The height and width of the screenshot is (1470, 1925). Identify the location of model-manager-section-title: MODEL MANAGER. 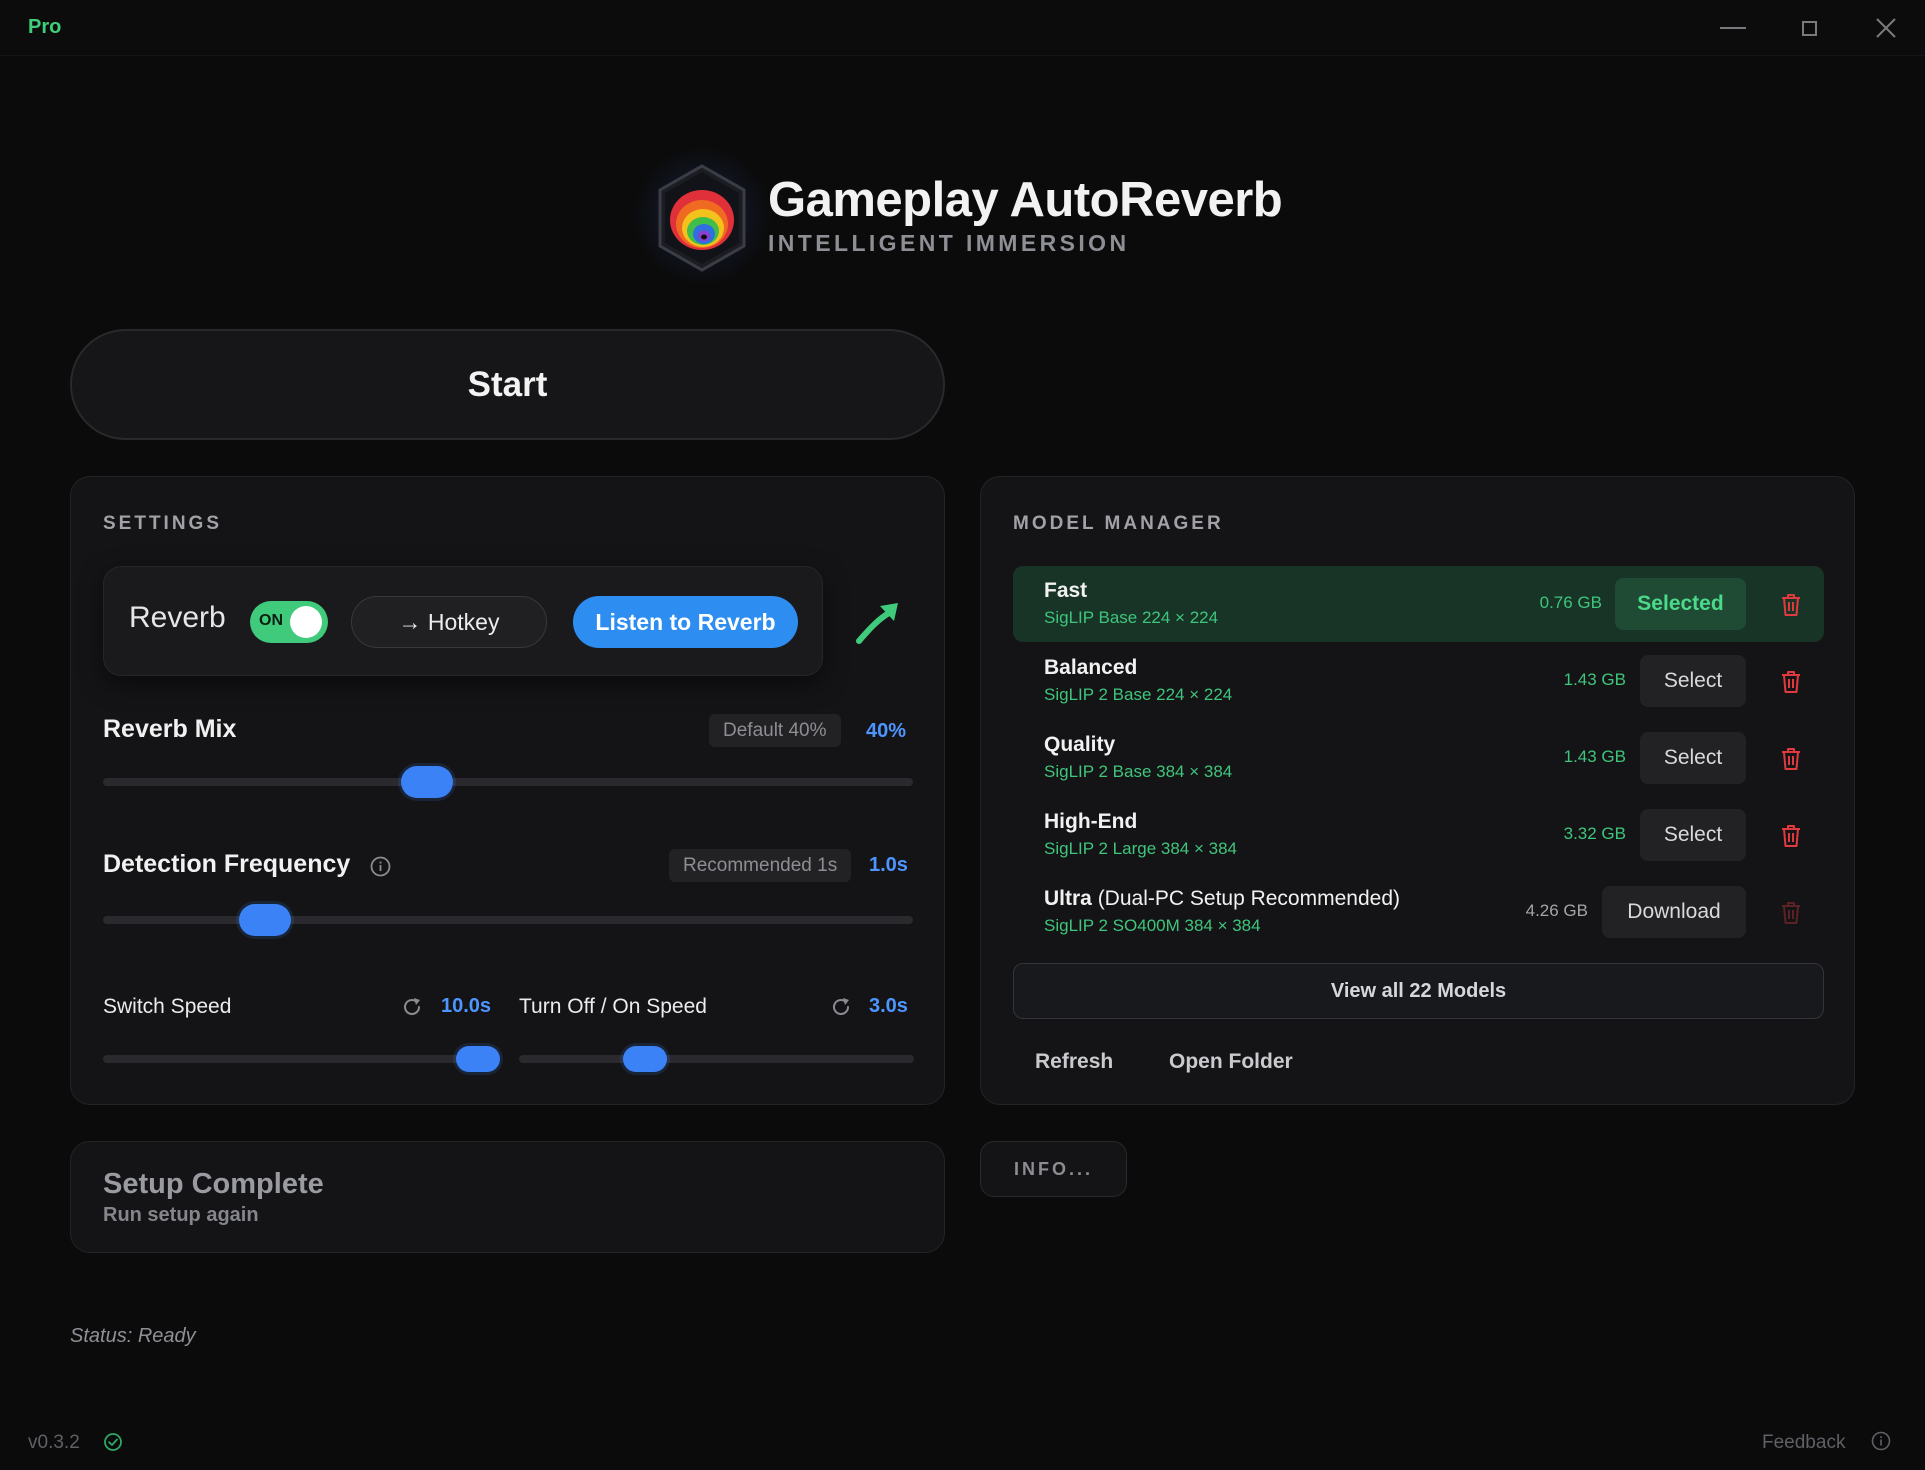
(1118, 523).